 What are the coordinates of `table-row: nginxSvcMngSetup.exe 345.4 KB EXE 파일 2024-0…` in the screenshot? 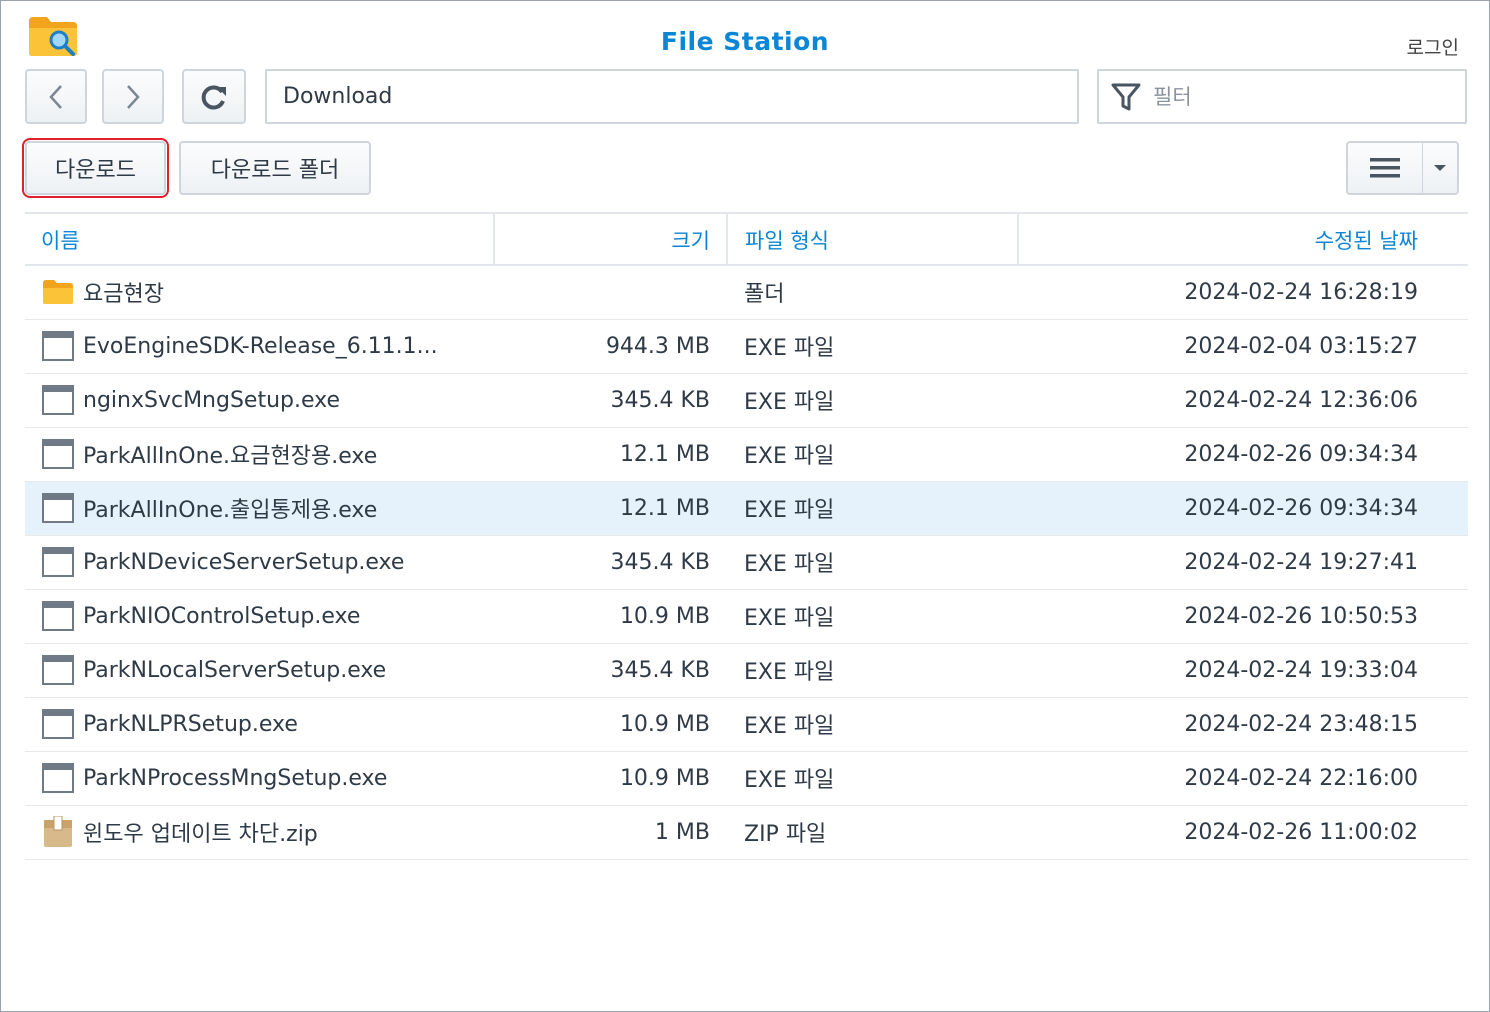 It's located at (746, 401).